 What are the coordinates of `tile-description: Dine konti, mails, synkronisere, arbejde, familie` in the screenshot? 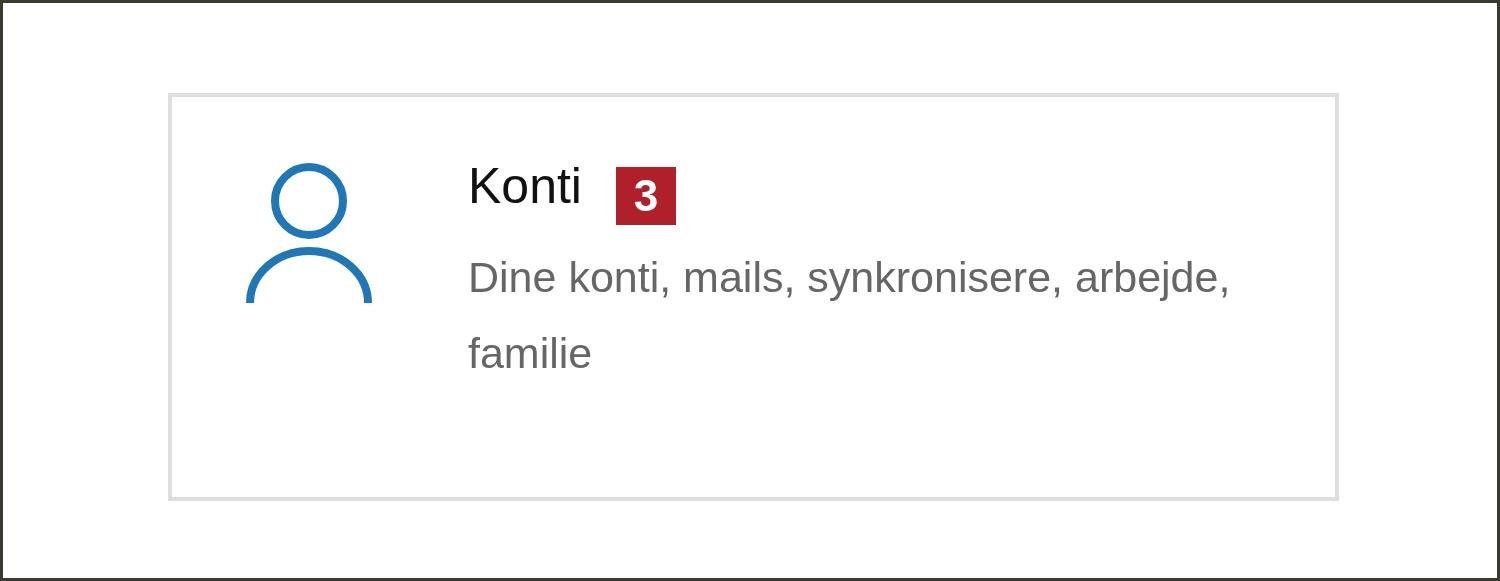 It's located at (850, 315).